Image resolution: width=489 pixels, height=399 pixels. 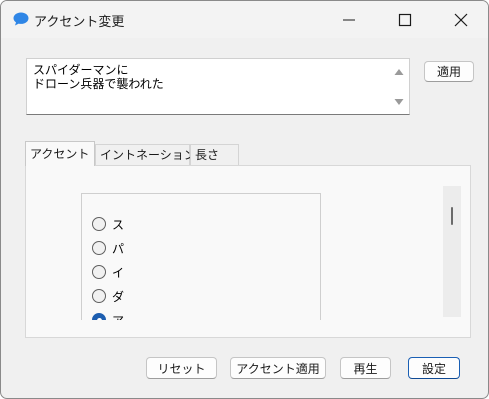 What do you see at coordinates (21, 19) in the screenshot?
I see `speech-bubble-icon` at bounding box center [21, 19].